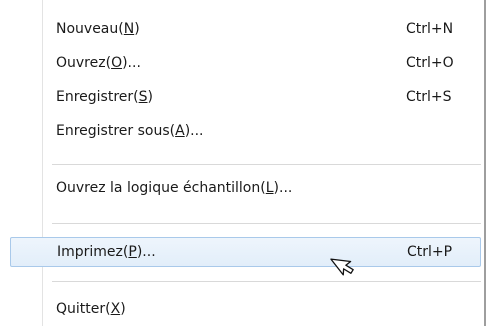 This screenshot has width=486, height=326. Describe the element at coordinates (98, 29) in the screenshot. I see `menu-item-label: Nouveau(N)` at that location.